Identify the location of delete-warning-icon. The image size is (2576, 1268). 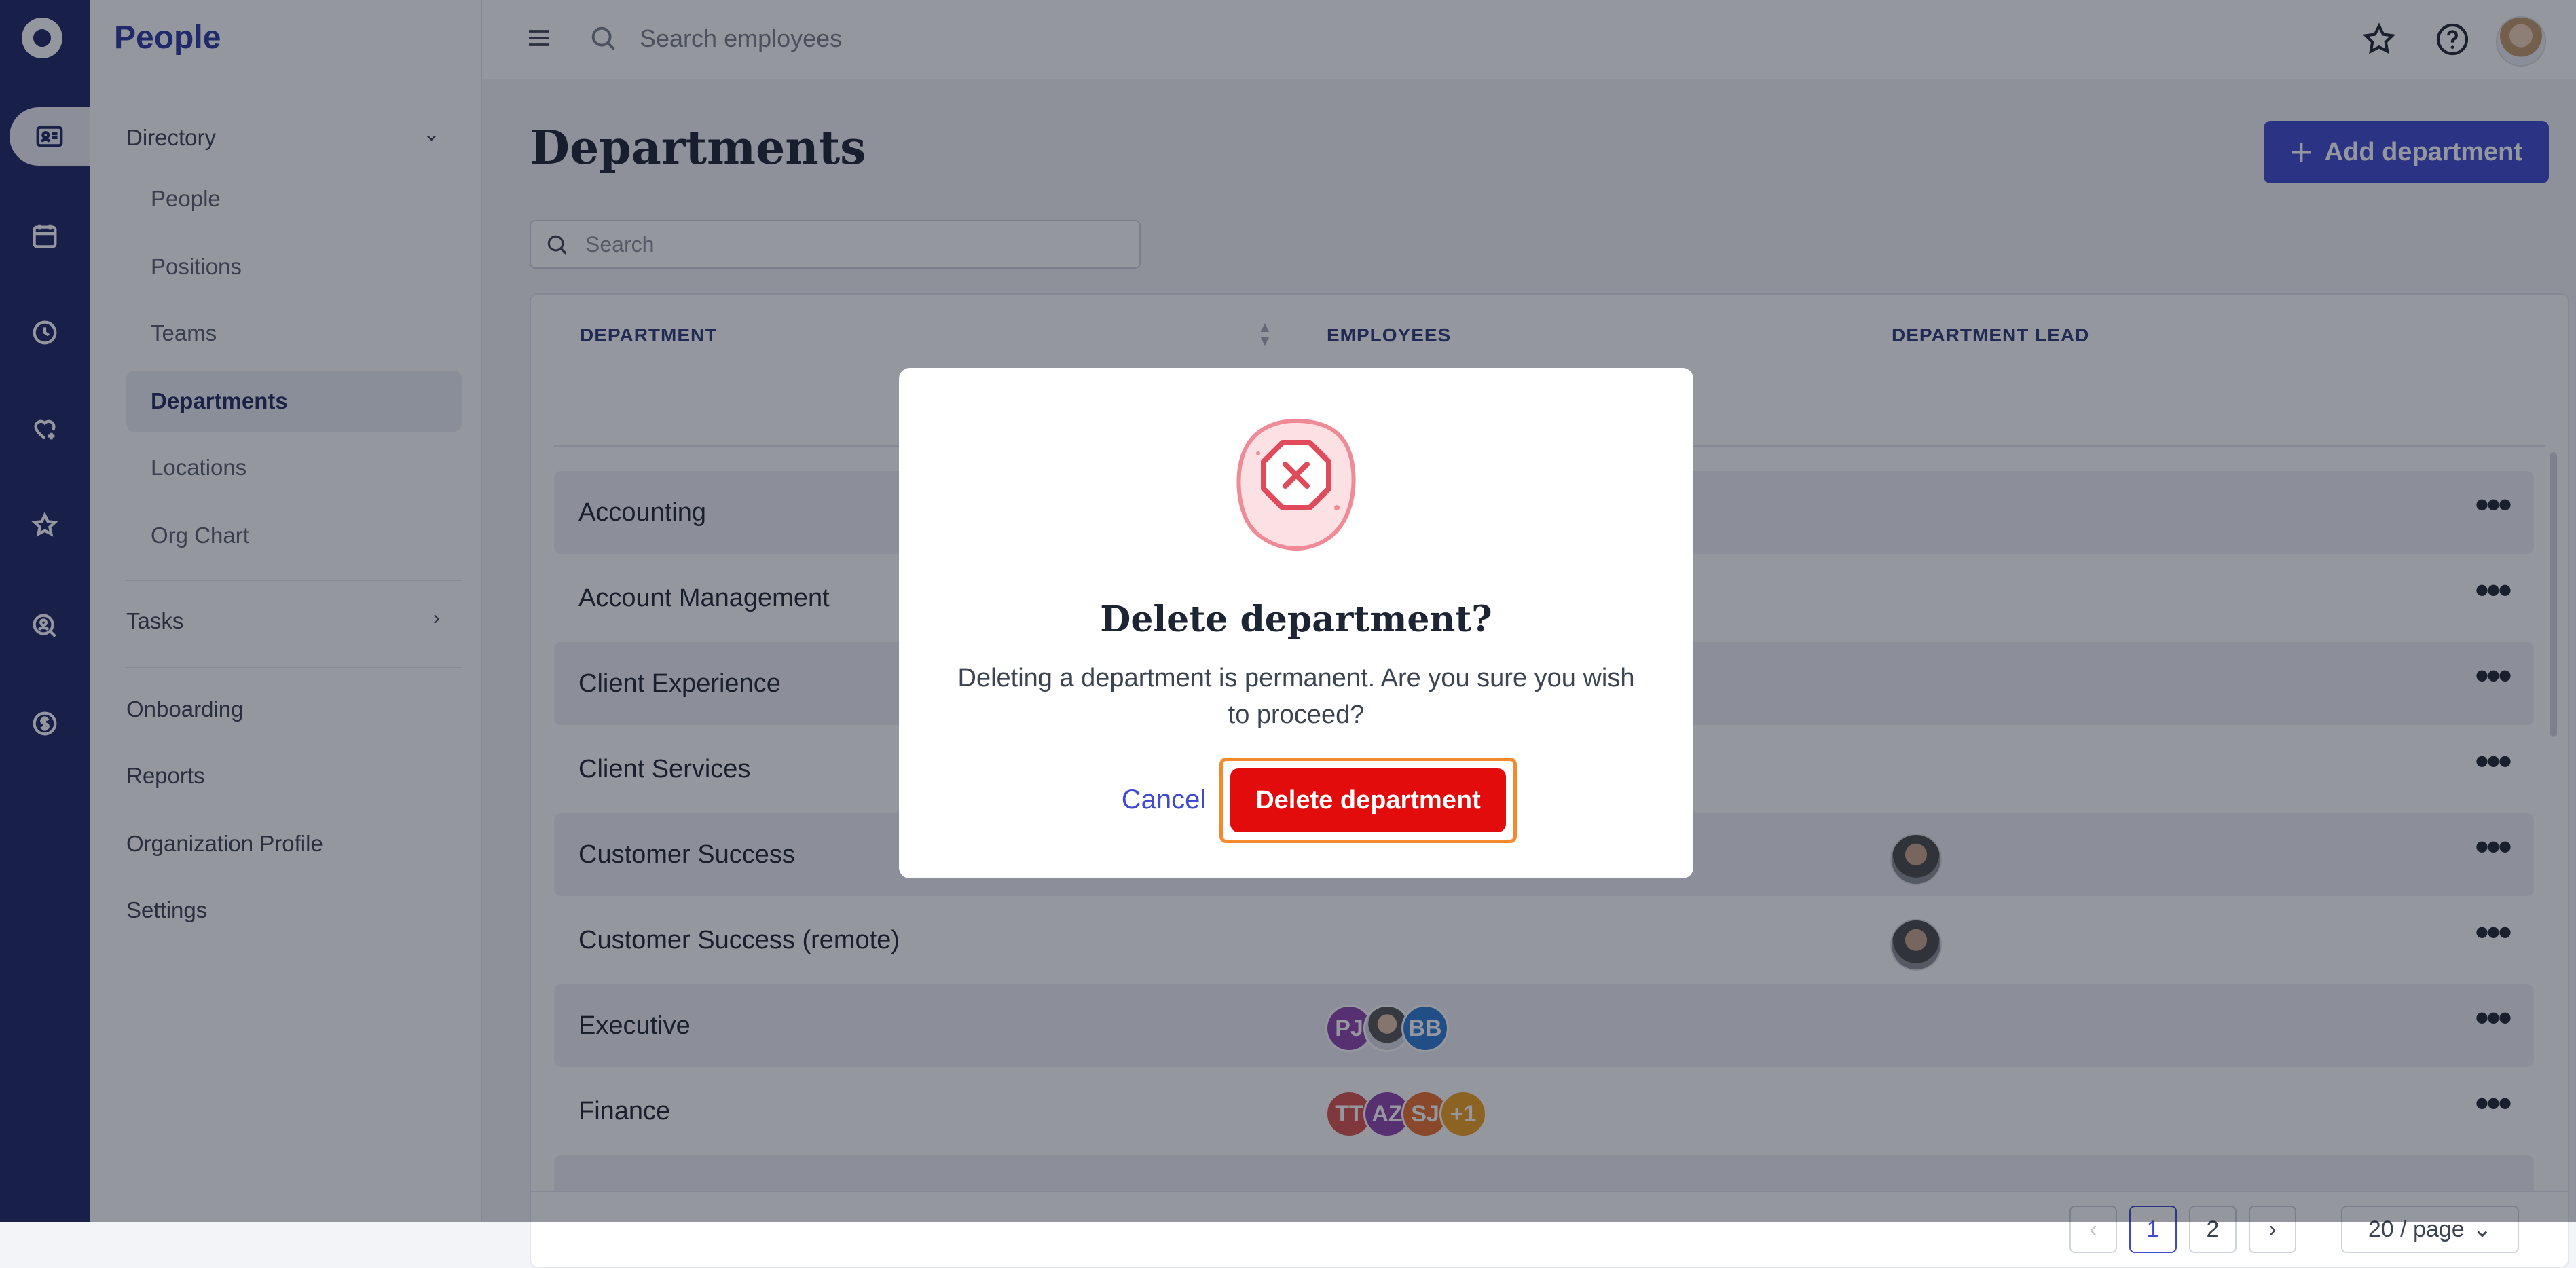
(1296, 484).